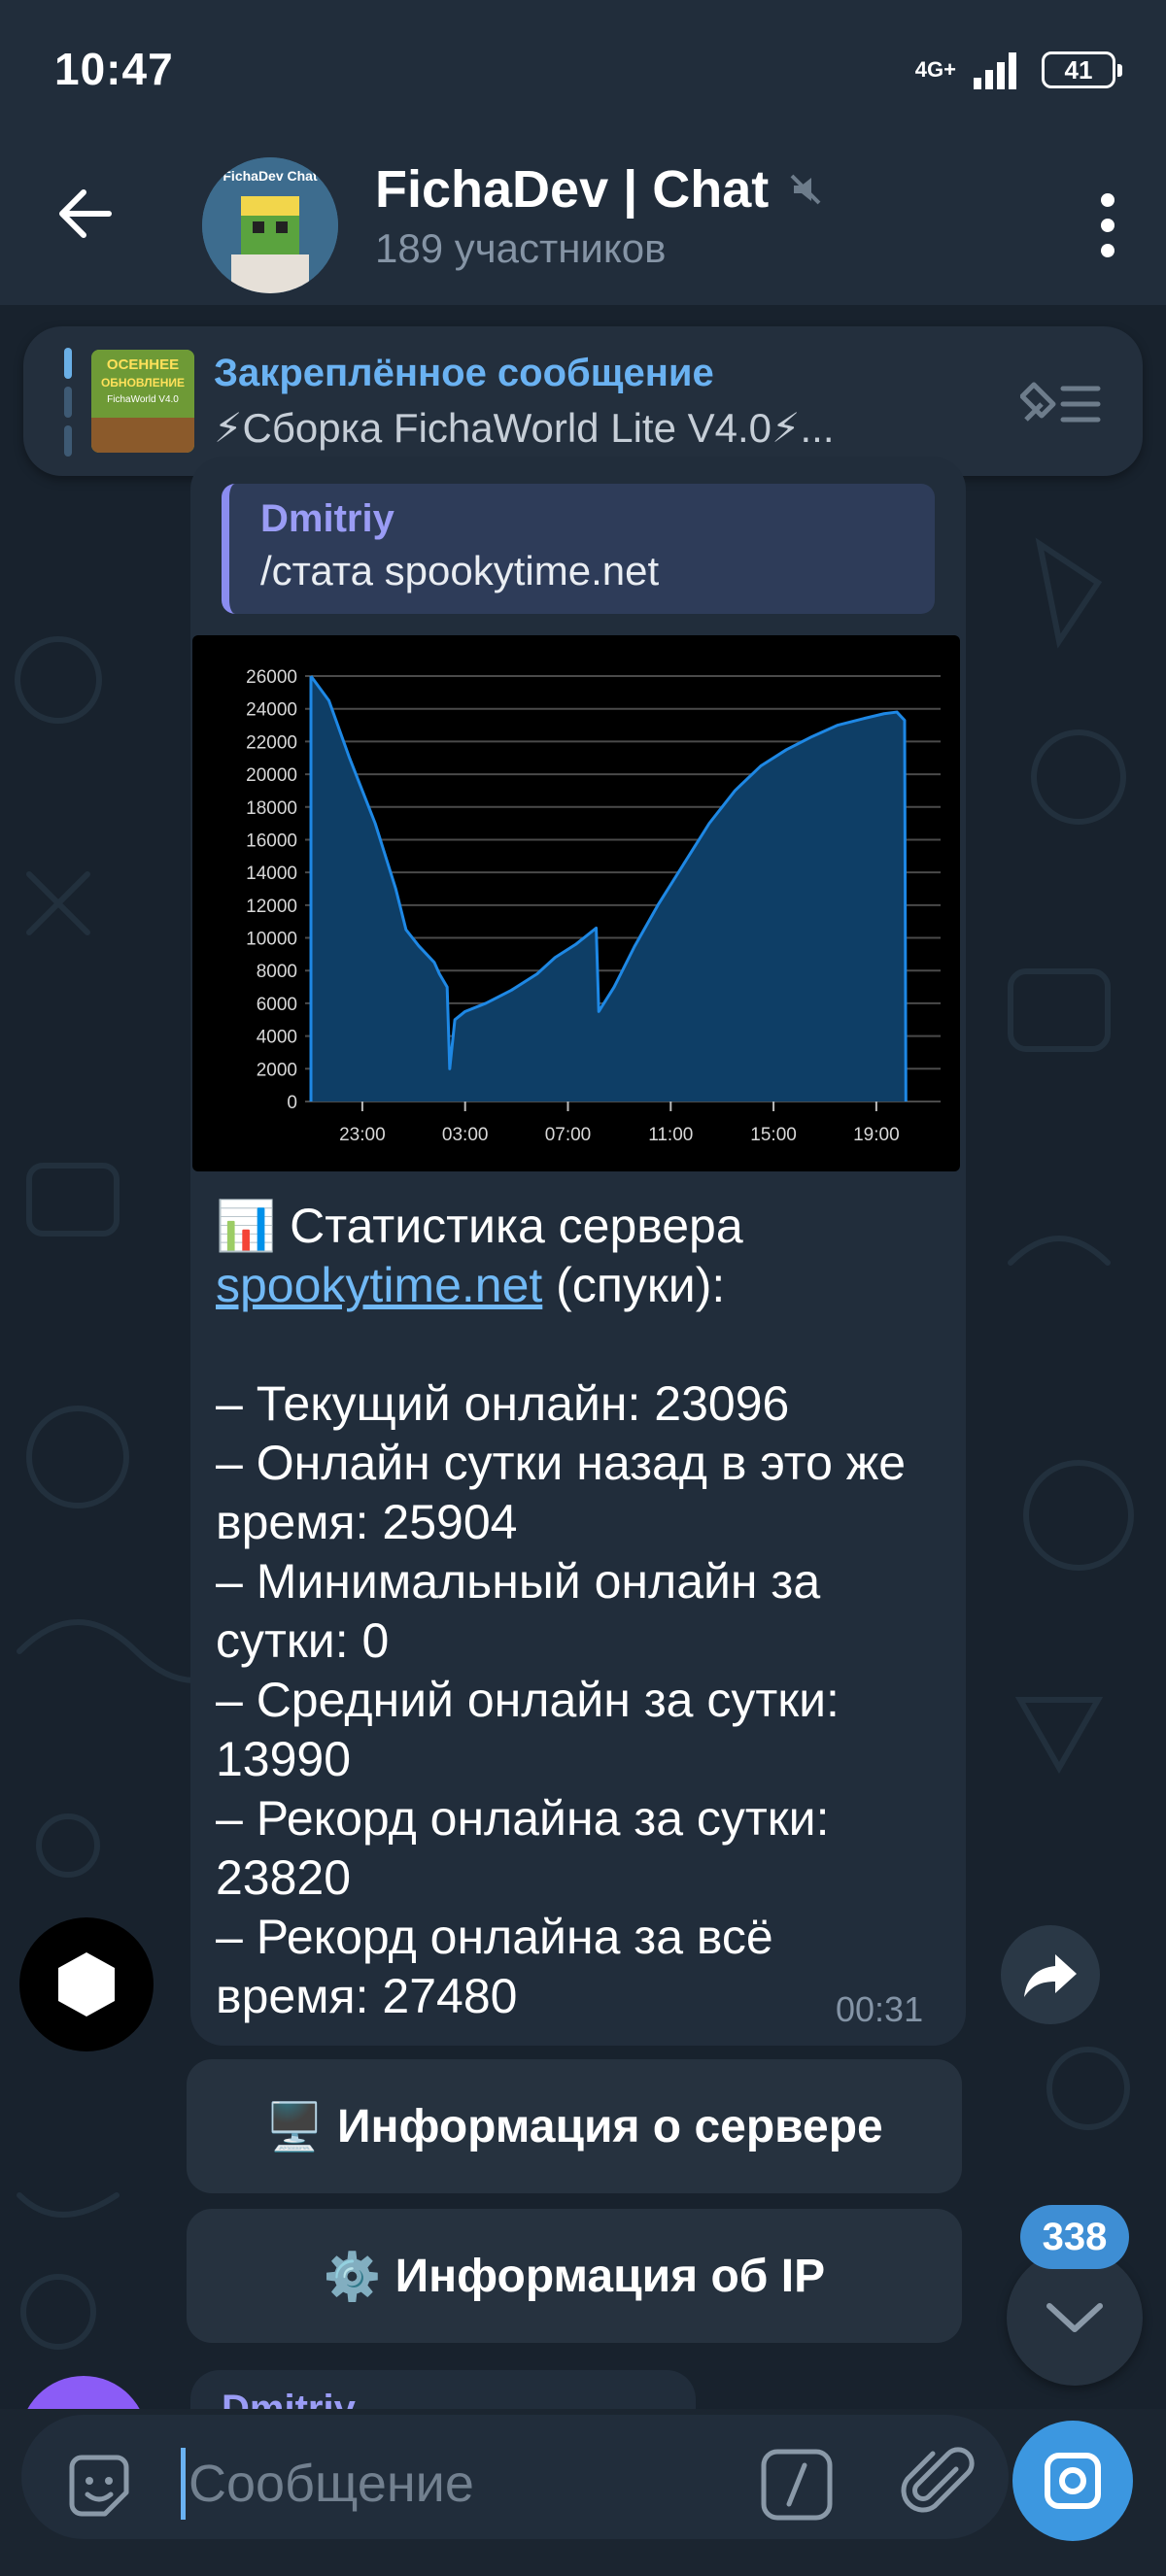  I want to click on avatar-image: FichaDev Chat, so click(270, 225).